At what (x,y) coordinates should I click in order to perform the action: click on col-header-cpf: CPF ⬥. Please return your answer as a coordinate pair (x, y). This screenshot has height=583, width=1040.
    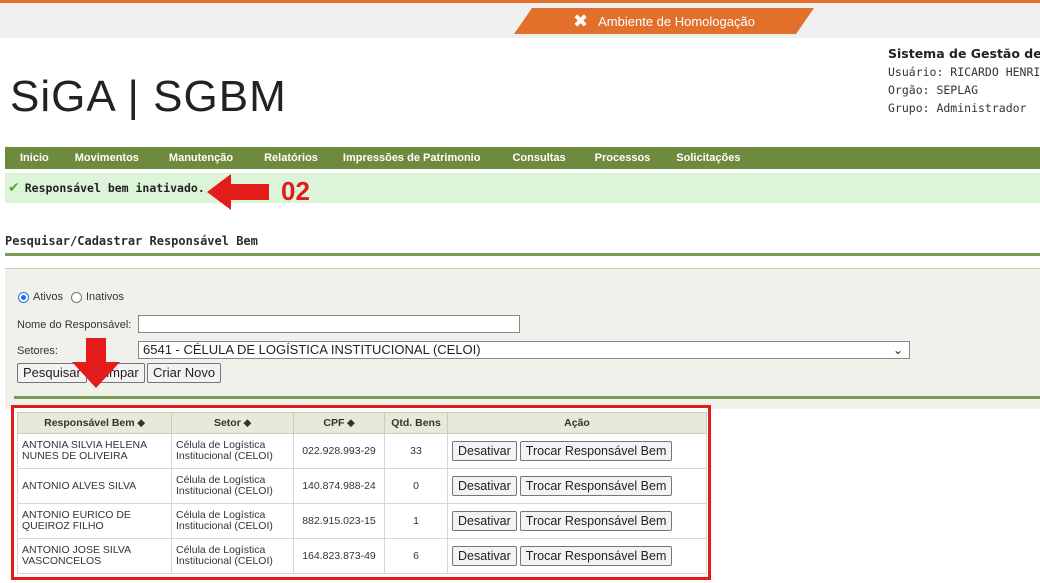
    Looking at the image, I should click on (339, 423).